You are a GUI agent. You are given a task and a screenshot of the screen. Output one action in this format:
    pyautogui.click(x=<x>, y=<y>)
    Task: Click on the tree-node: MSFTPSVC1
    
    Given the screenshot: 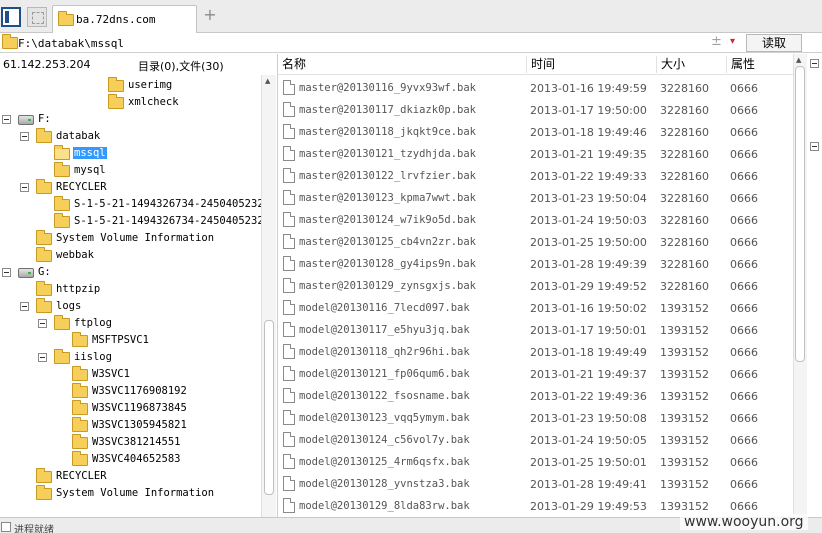 What is the action you would take?
    pyautogui.click(x=130, y=340)
    